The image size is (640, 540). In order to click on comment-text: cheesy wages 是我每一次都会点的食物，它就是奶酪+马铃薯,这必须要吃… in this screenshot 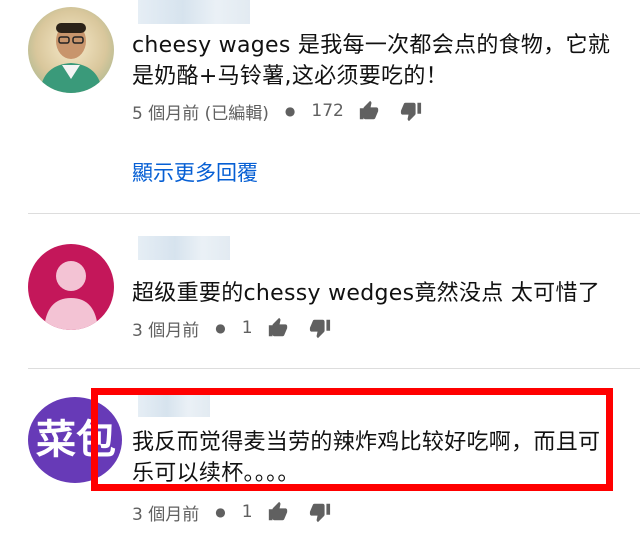, I will do `click(371, 61)`.